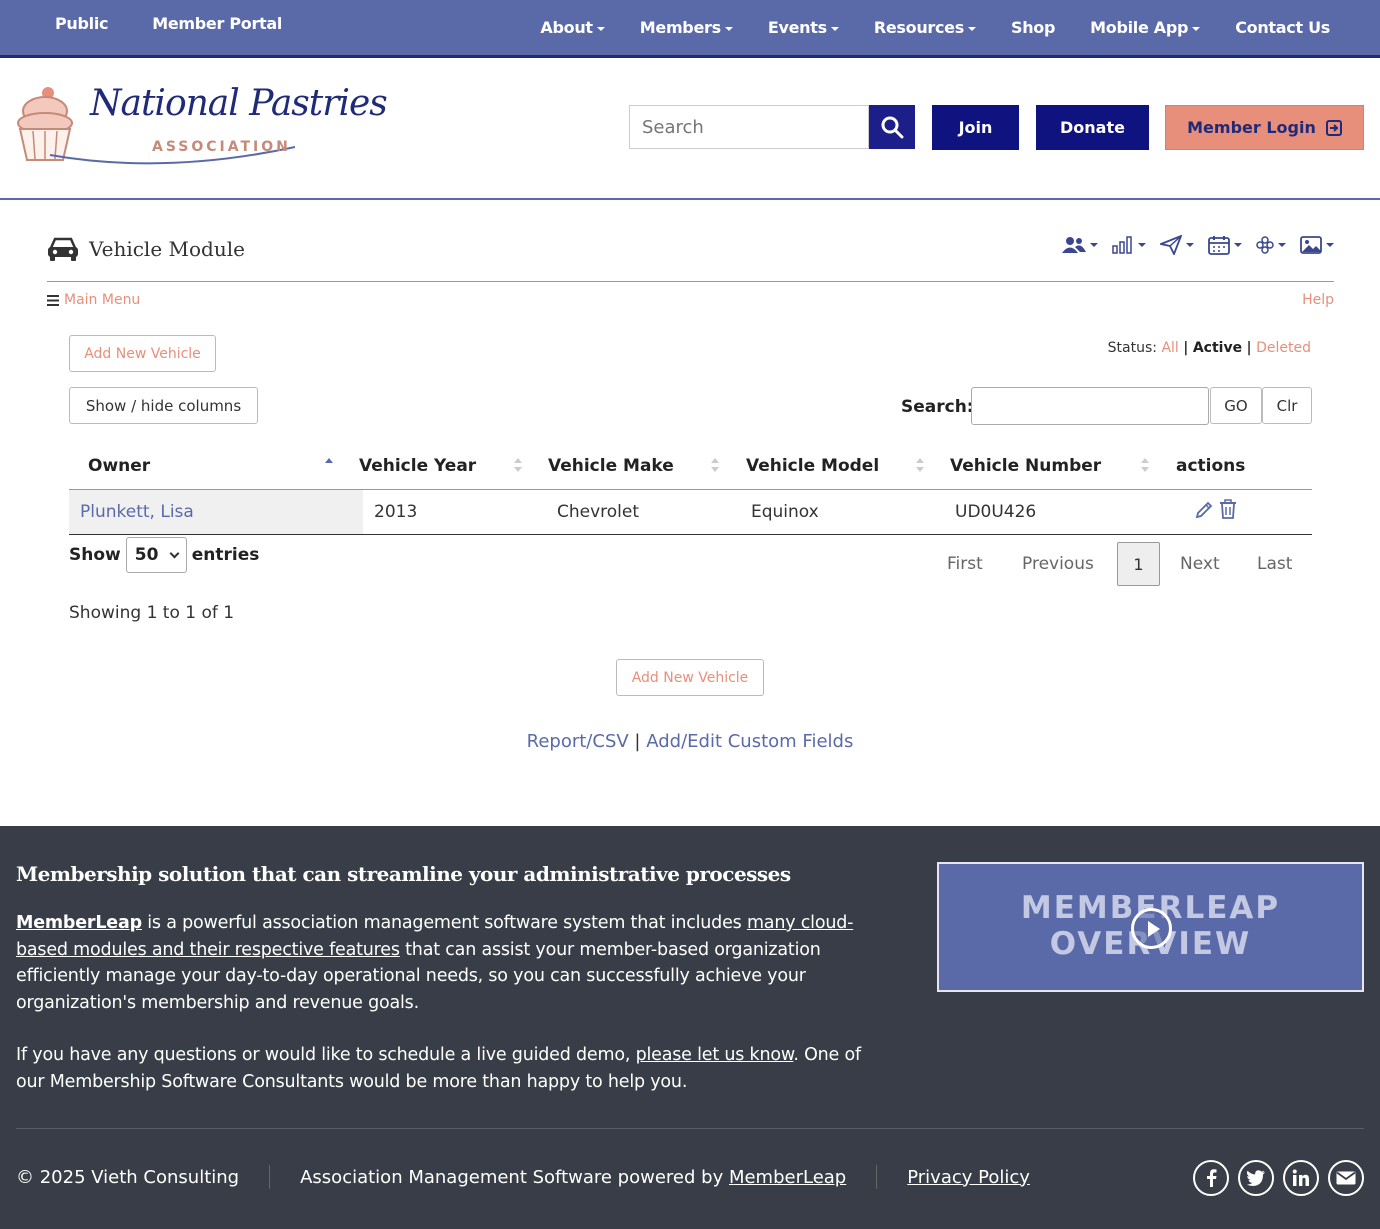 The width and height of the screenshot is (1380, 1229). Describe the element at coordinates (1145, 27) in the screenshot. I see `nav-mobile-app: Mobile App` at that location.